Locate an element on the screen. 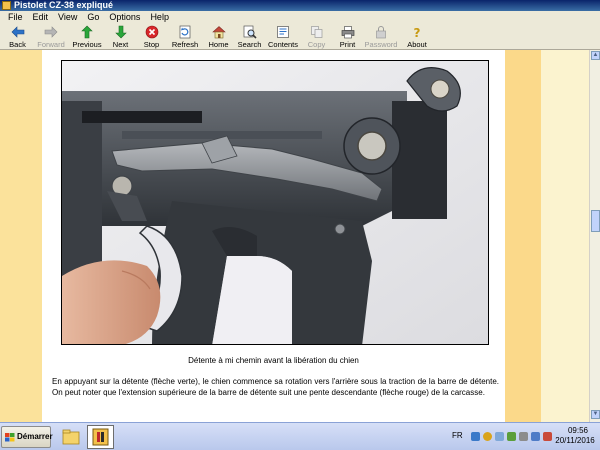  security-icon is located at coordinates (511, 436).